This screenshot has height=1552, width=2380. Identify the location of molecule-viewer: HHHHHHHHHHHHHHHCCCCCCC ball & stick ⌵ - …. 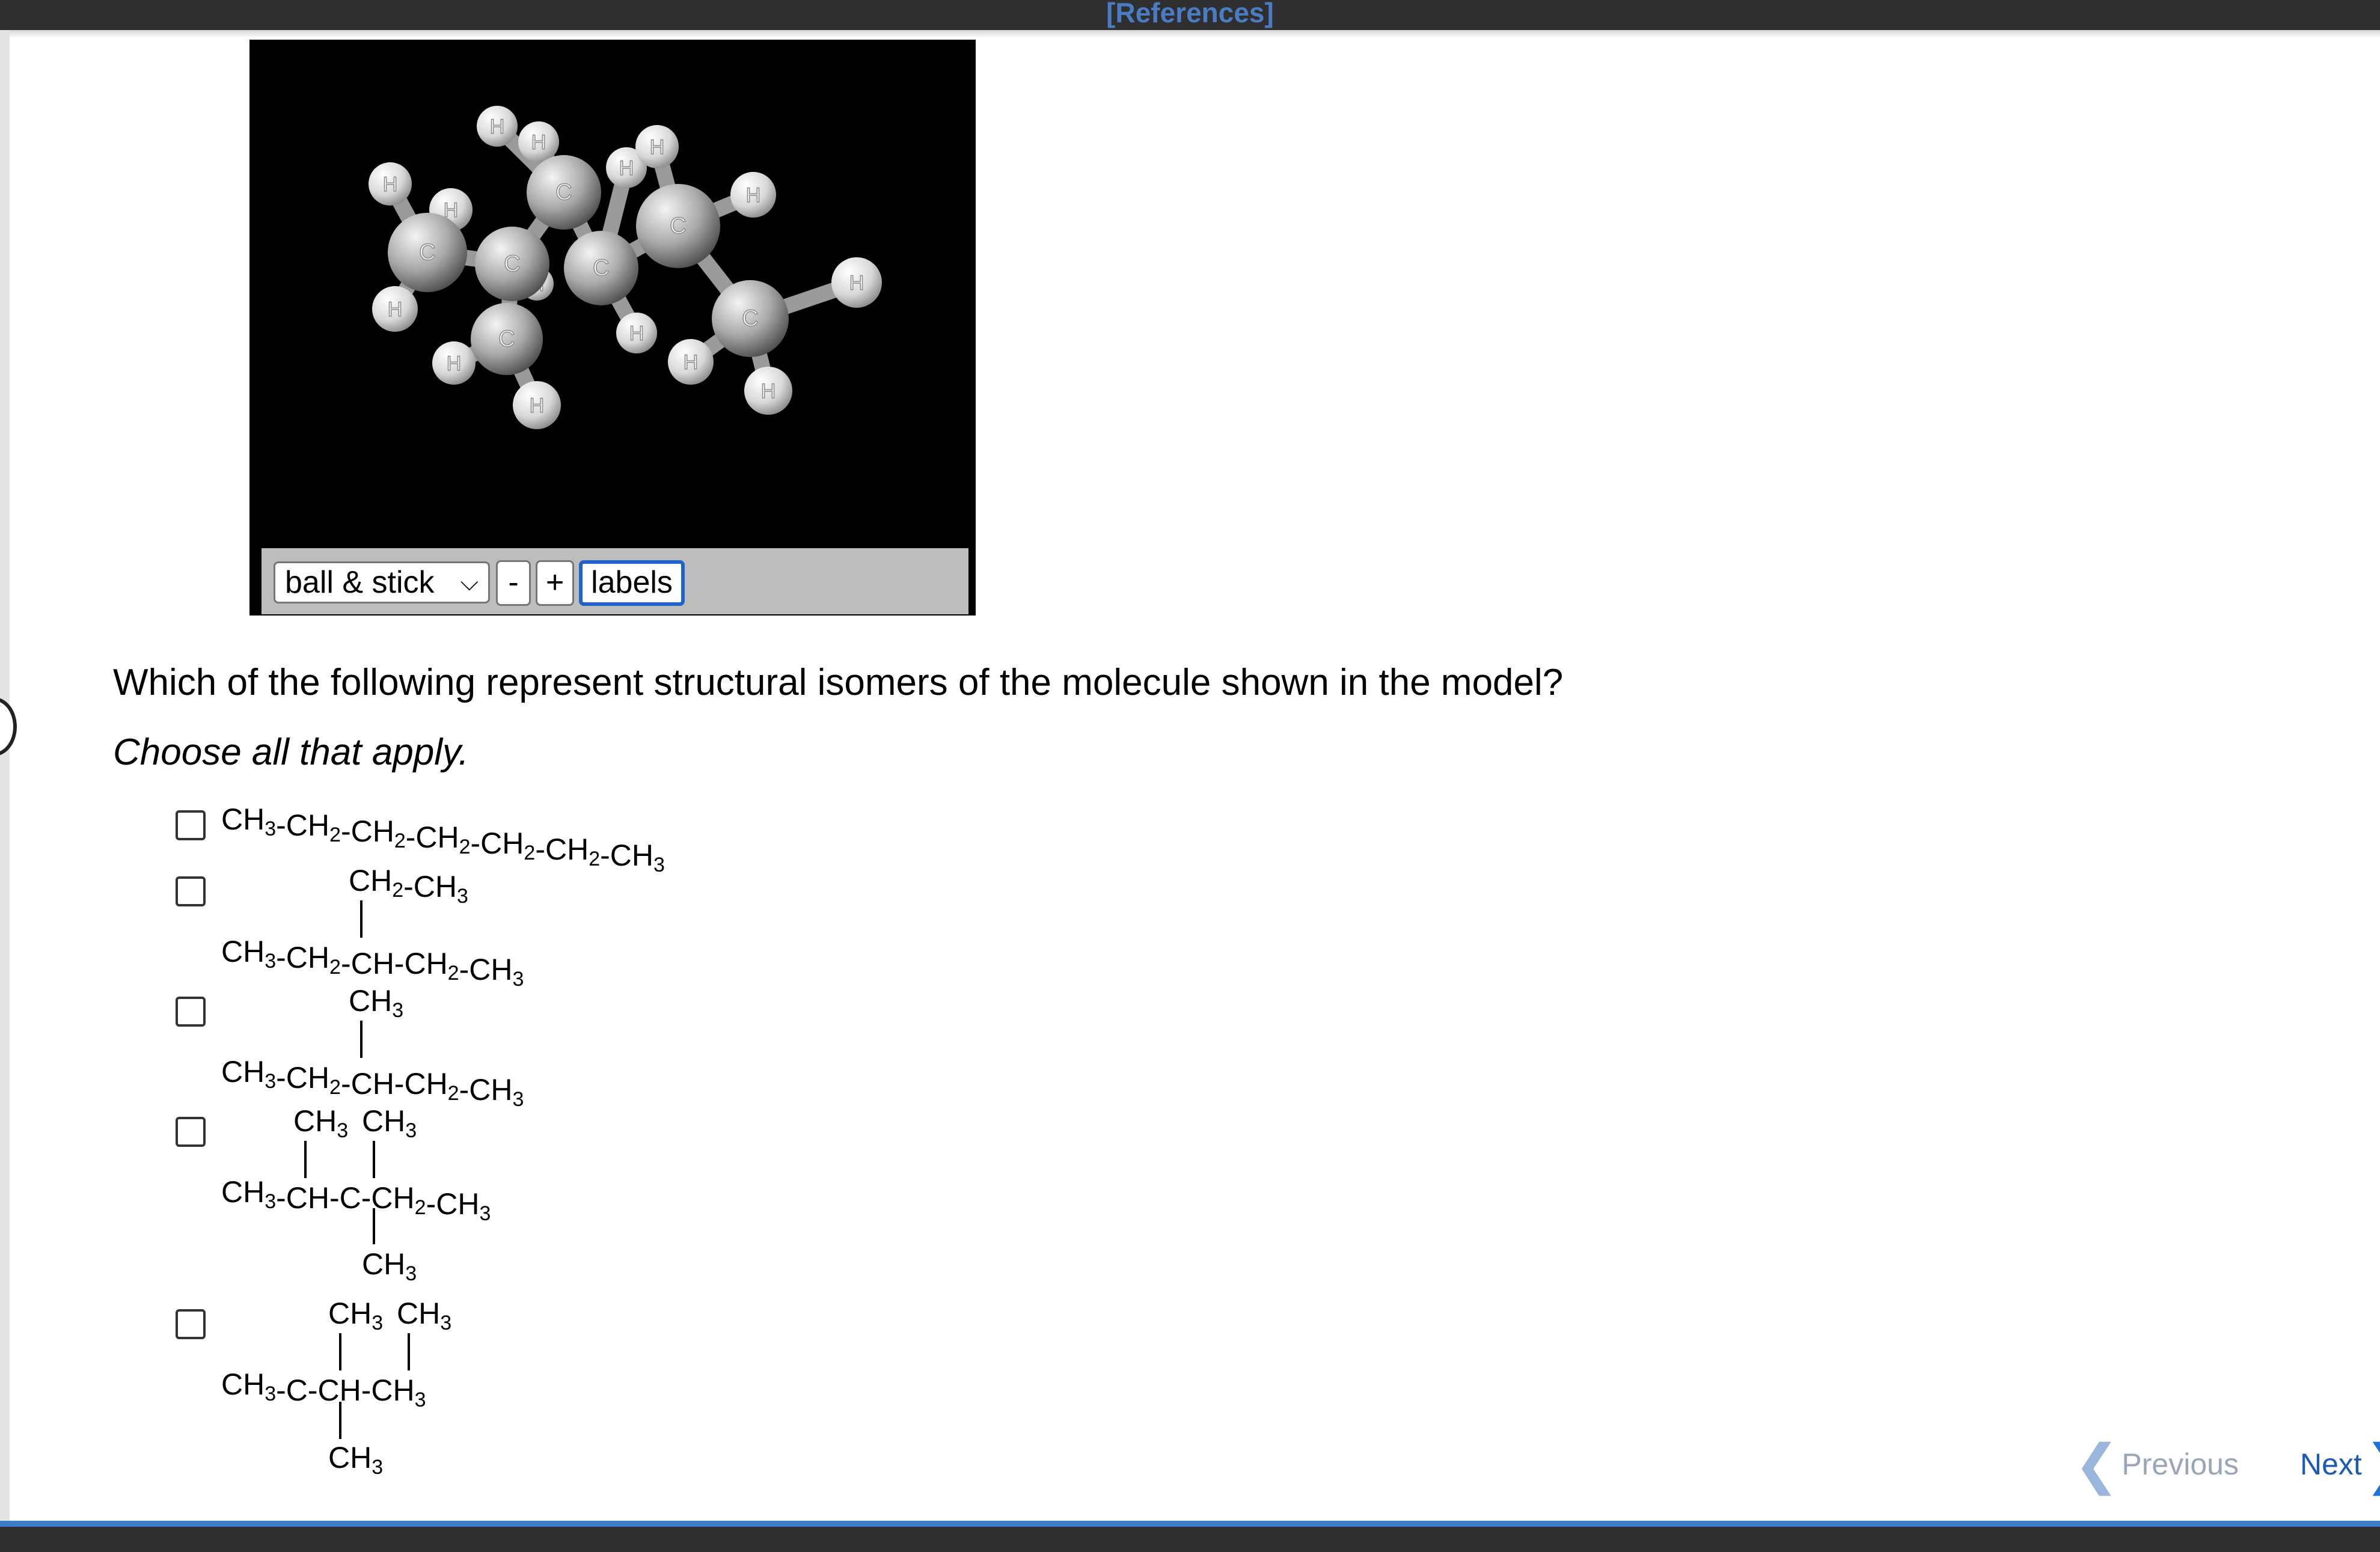
(612, 328).